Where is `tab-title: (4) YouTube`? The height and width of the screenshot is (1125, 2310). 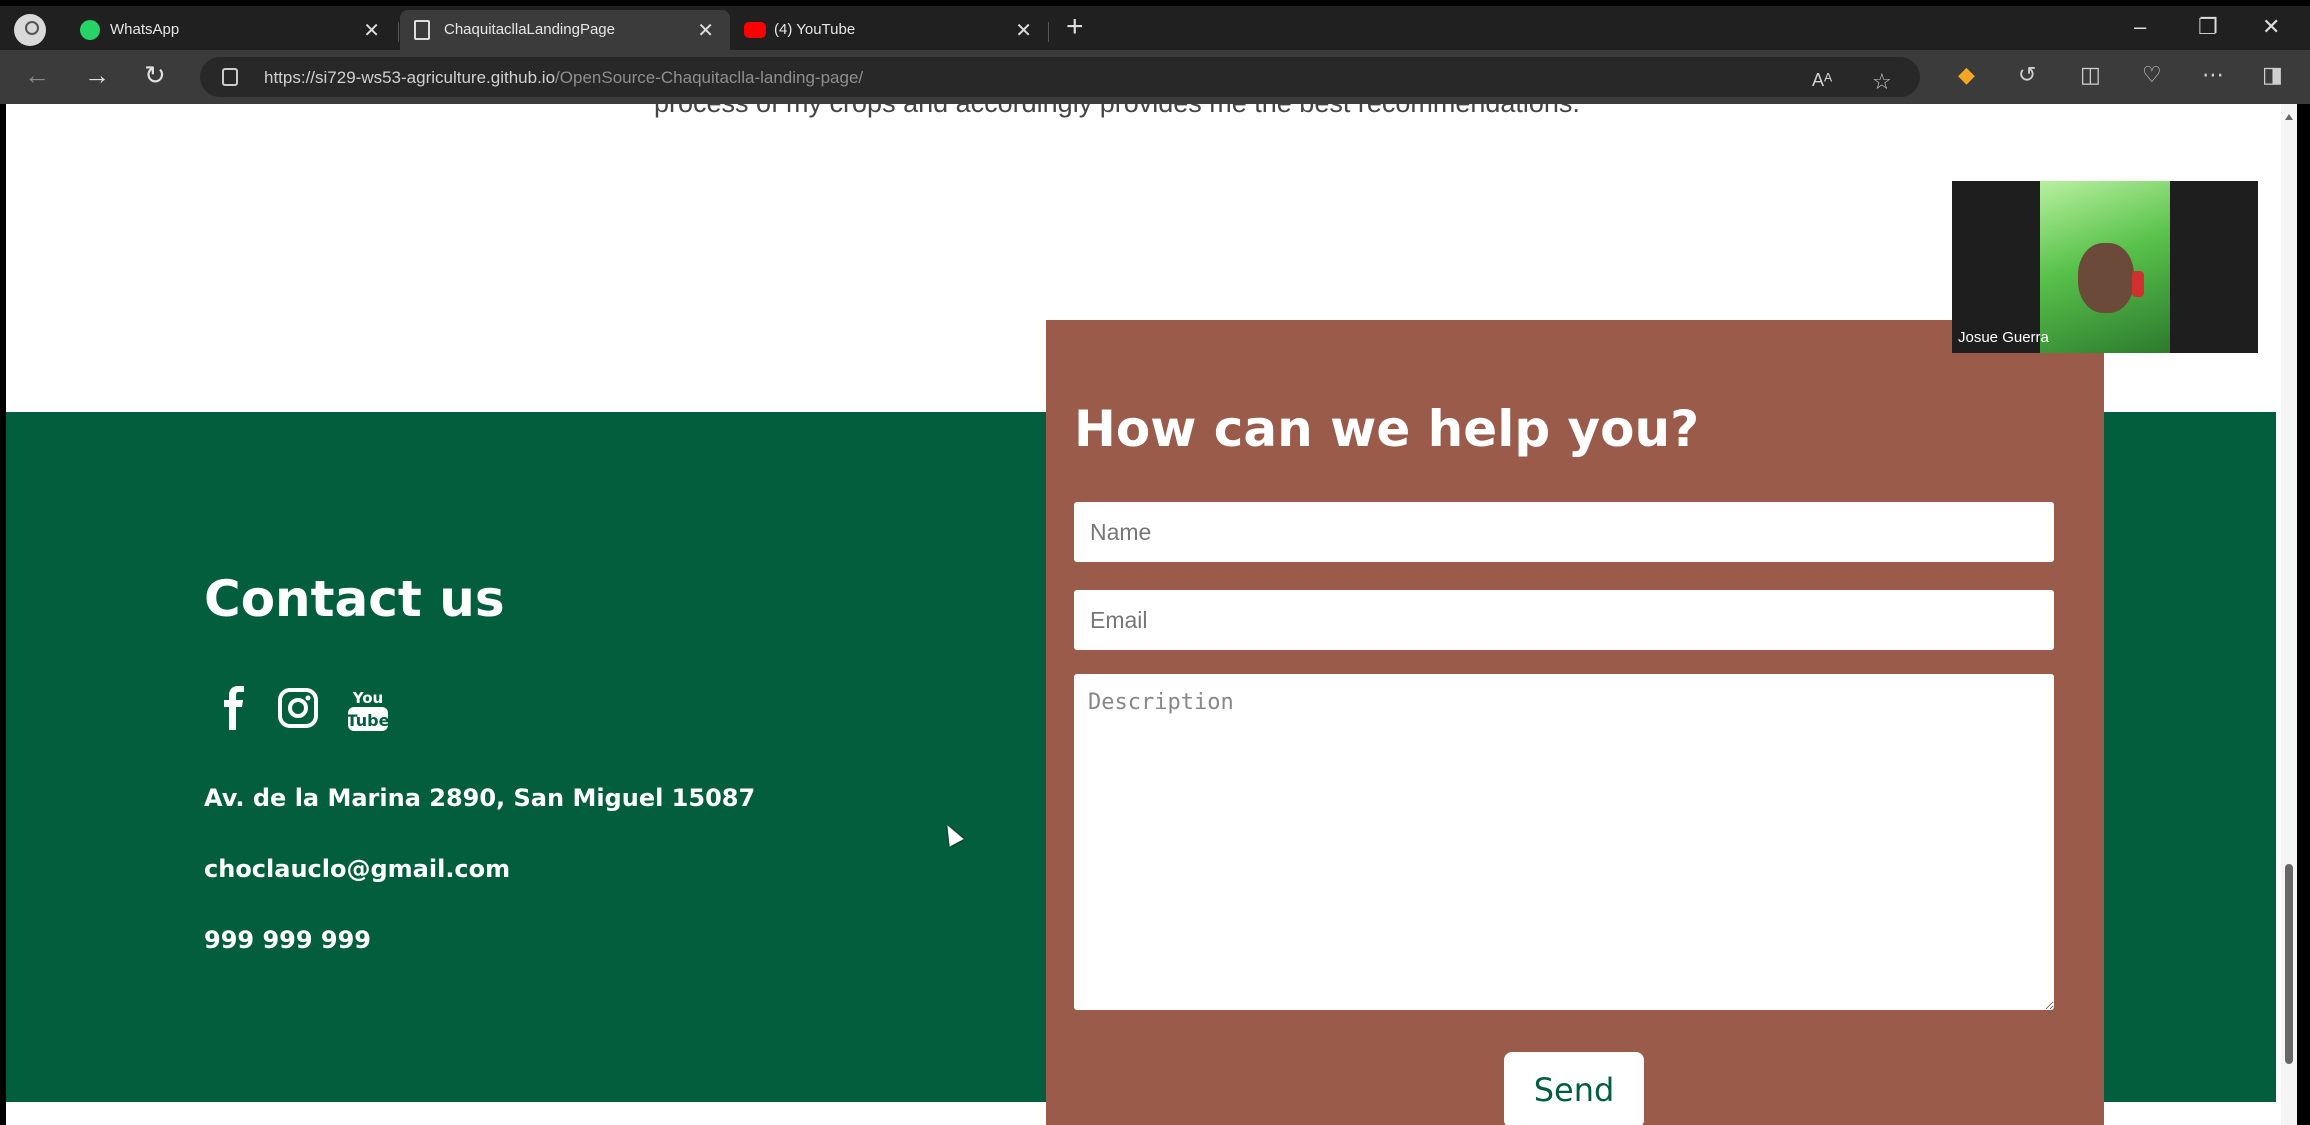
tab-title: (4) YouTube is located at coordinates (815, 29).